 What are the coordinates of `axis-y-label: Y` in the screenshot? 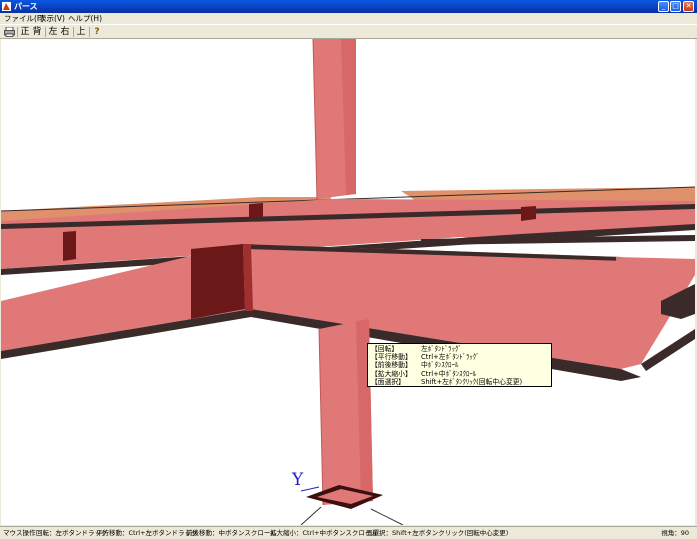 It's located at (297, 480).